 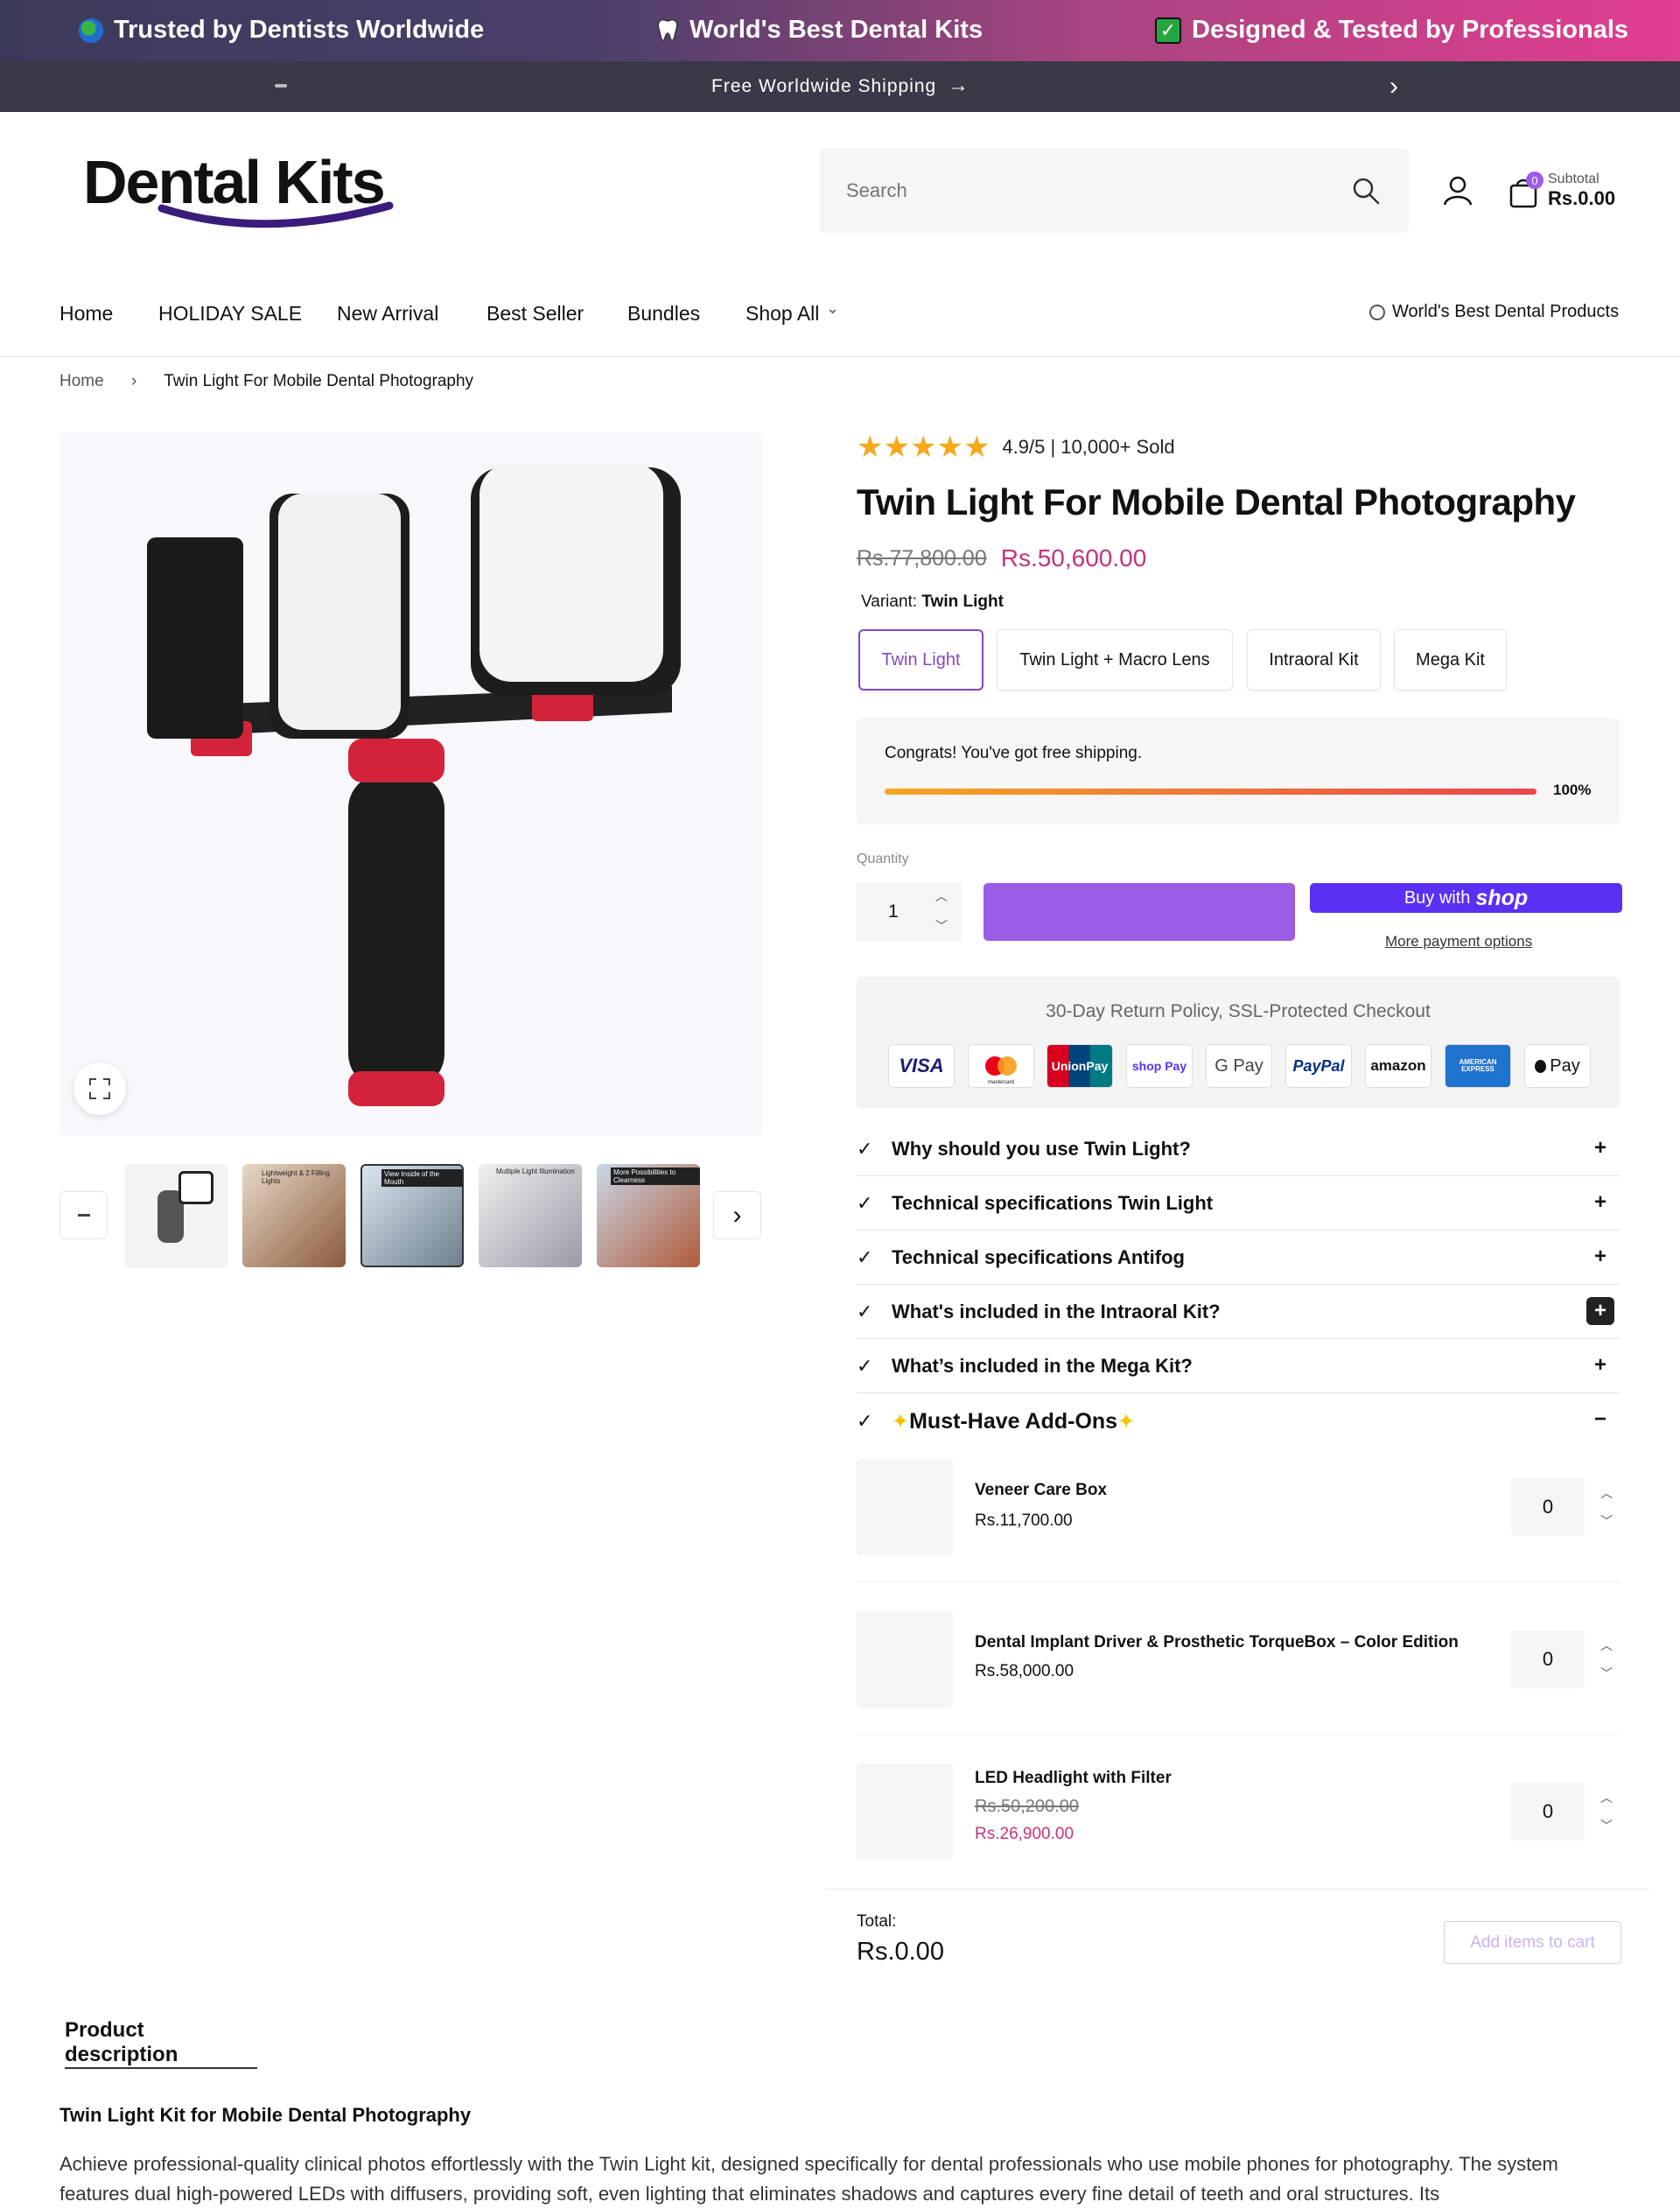 What do you see at coordinates (1238, 1421) in the screenshot?
I see `accordion-add-ons: ✓ ✦ Must-Have Add-Ons ✦ −` at bounding box center [1238, 1421].